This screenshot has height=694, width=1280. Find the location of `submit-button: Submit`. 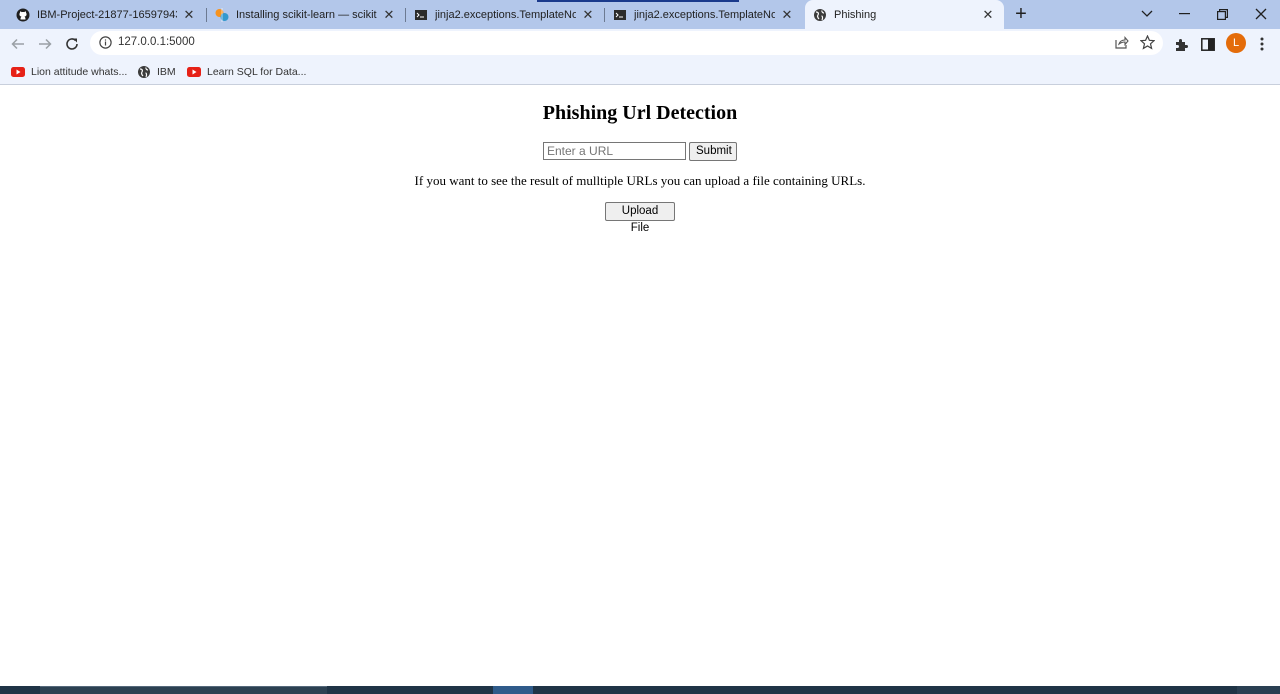

submit-button: Submit is located at coordinates (713, 151).